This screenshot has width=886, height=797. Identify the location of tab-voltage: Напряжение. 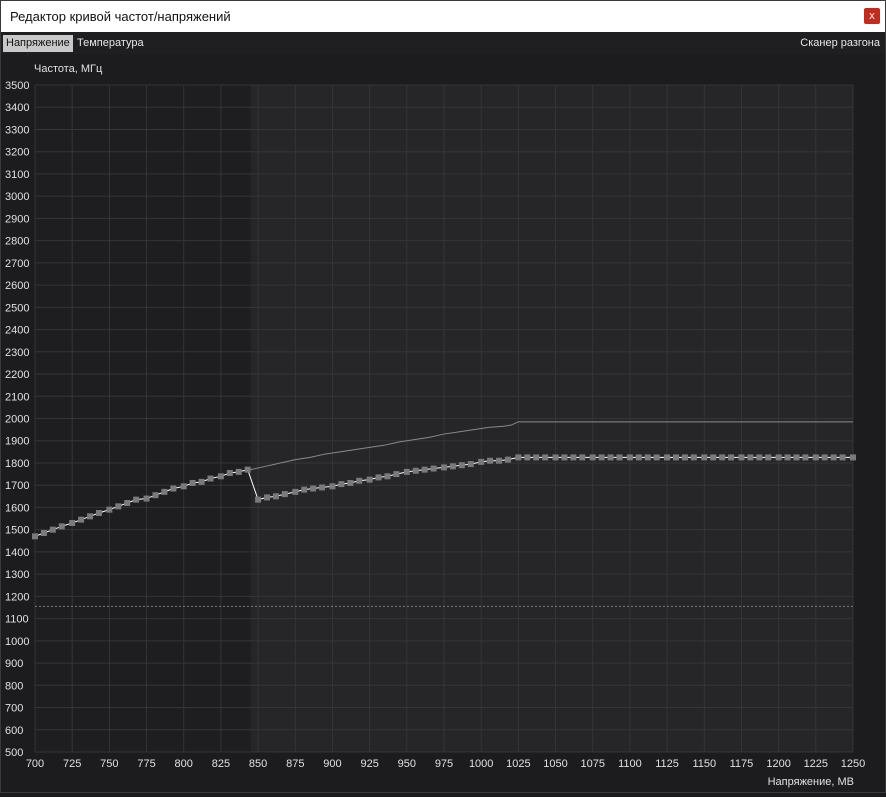
(38, 43).